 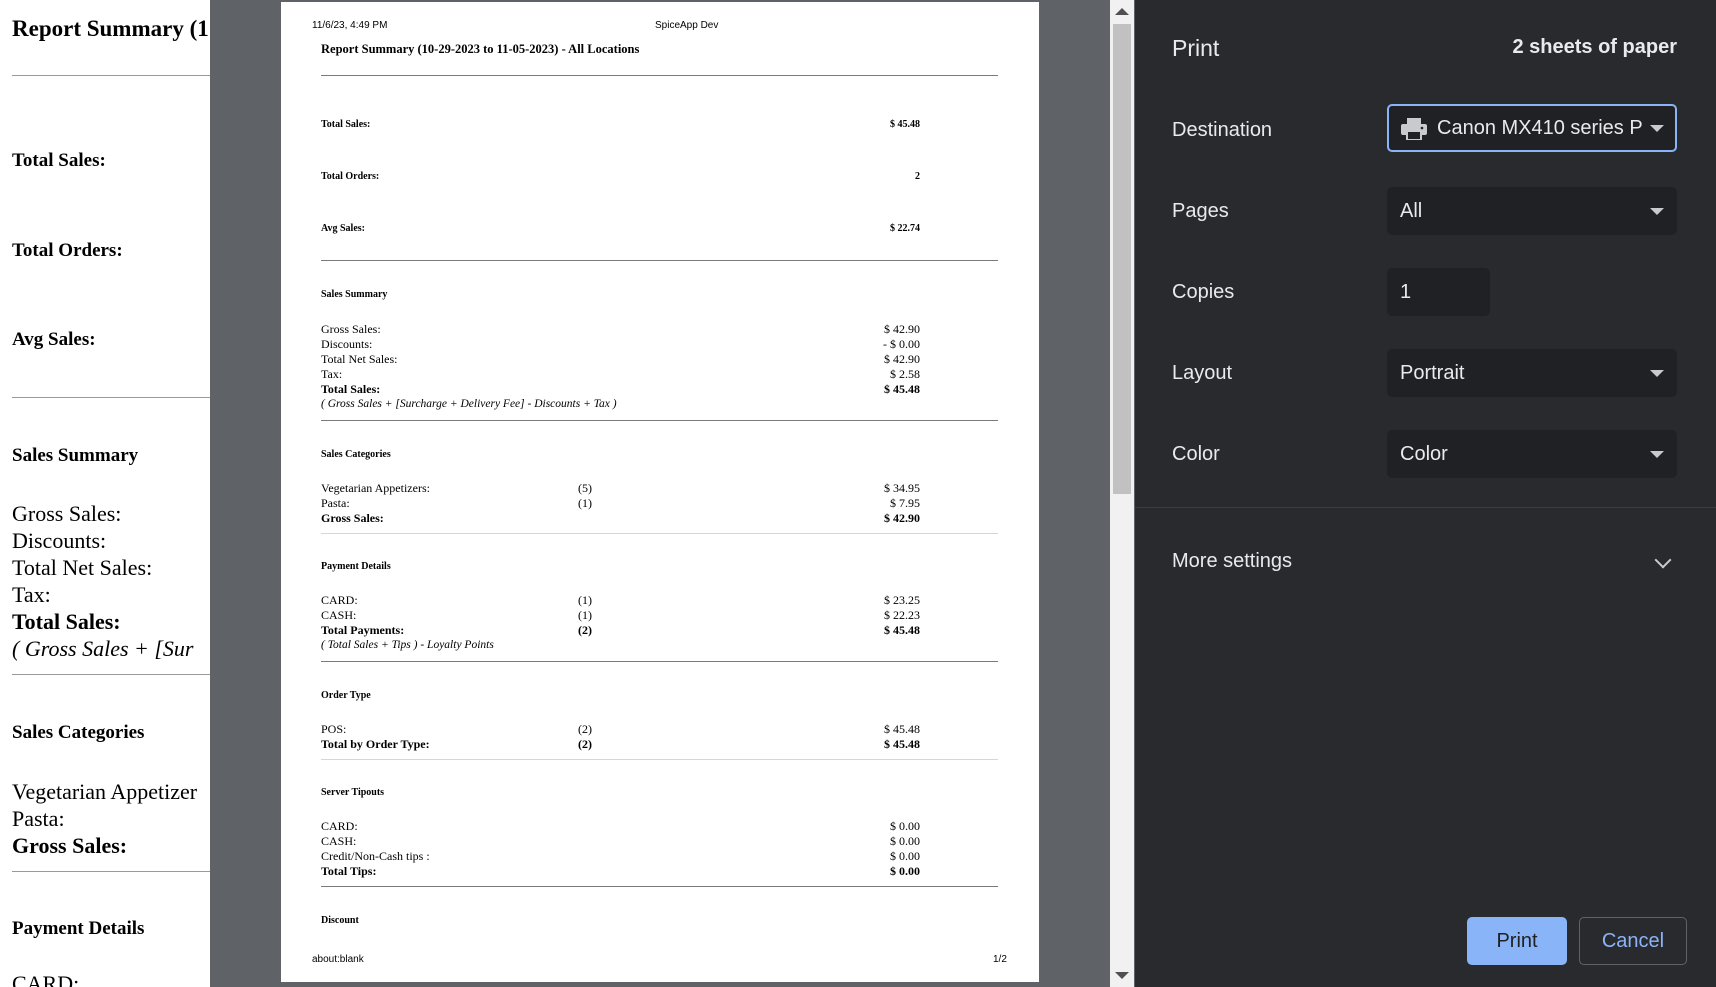 I want to click on server-tipouts-heading: Server Tipouts, so click(x=353, y=792).